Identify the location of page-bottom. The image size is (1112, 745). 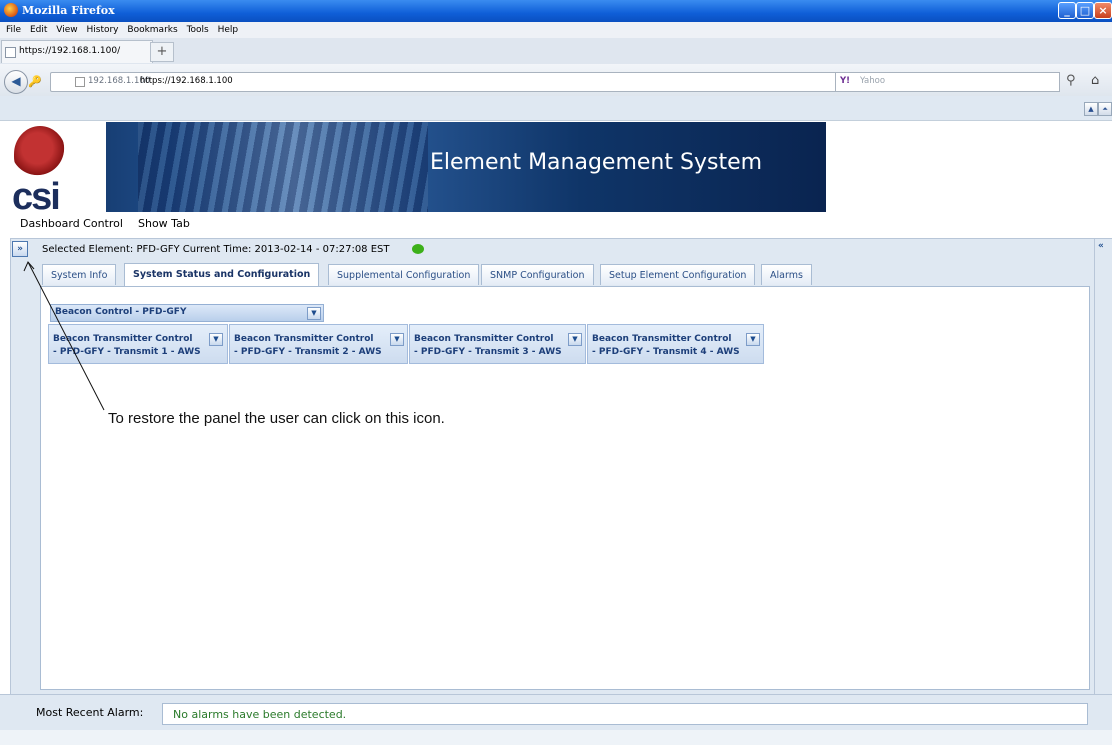
(556, 737).